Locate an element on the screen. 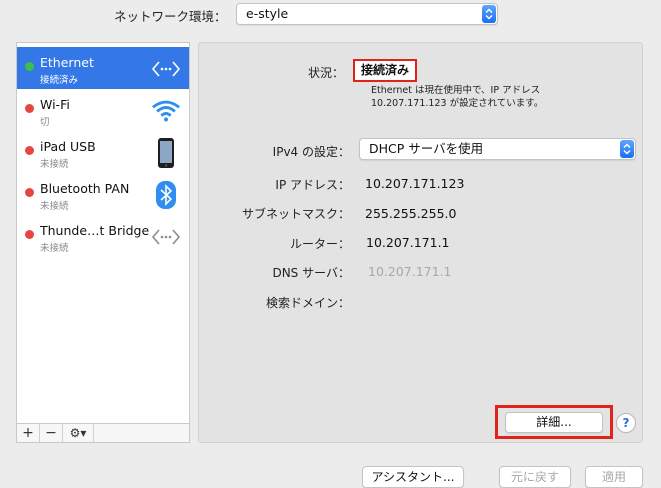 The width and height of the screenshot is (661, 488). subnet-value: 255.255.255.0 is located at coordinates (411, 213).